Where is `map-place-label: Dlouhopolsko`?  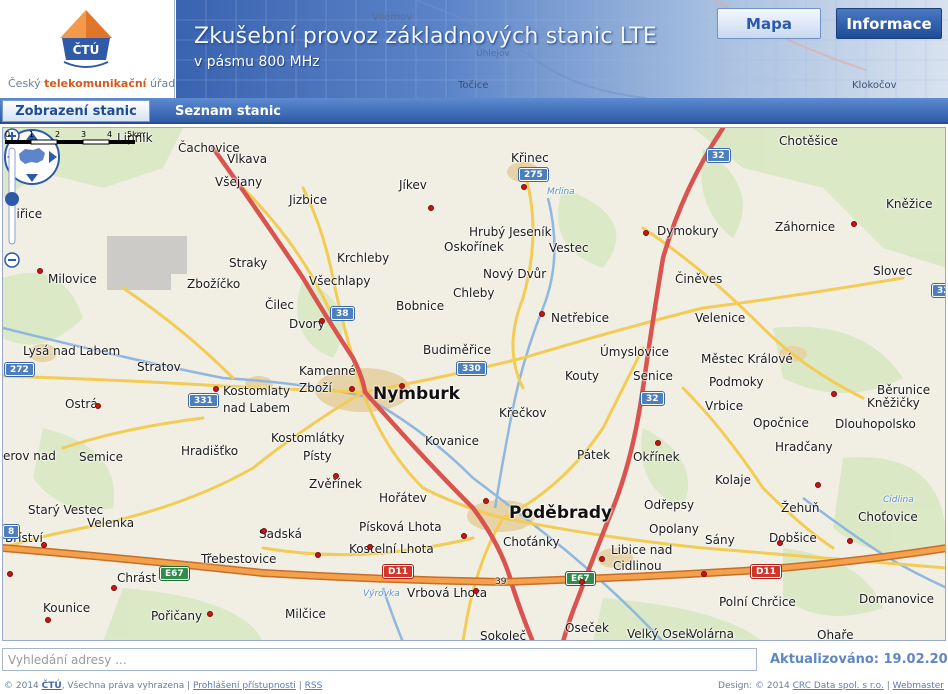 map-place-label: Dlouhopolsko is located at coordinates (875, 424).